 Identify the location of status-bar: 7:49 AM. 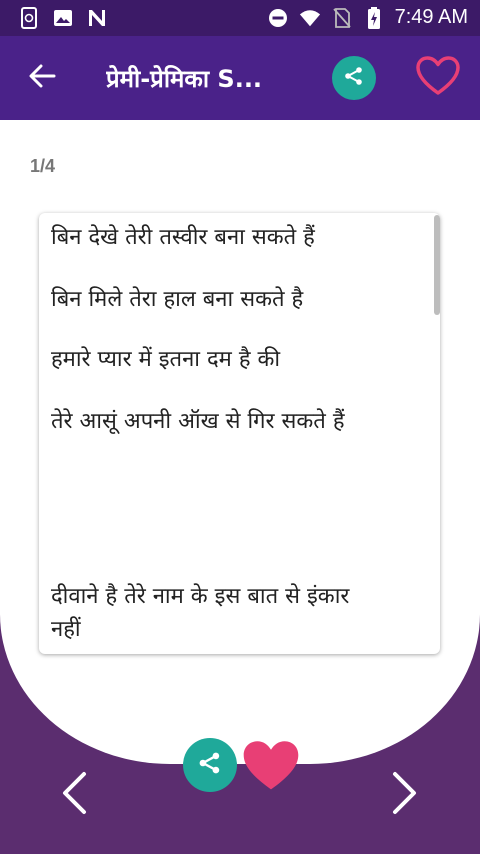
(240, 18).